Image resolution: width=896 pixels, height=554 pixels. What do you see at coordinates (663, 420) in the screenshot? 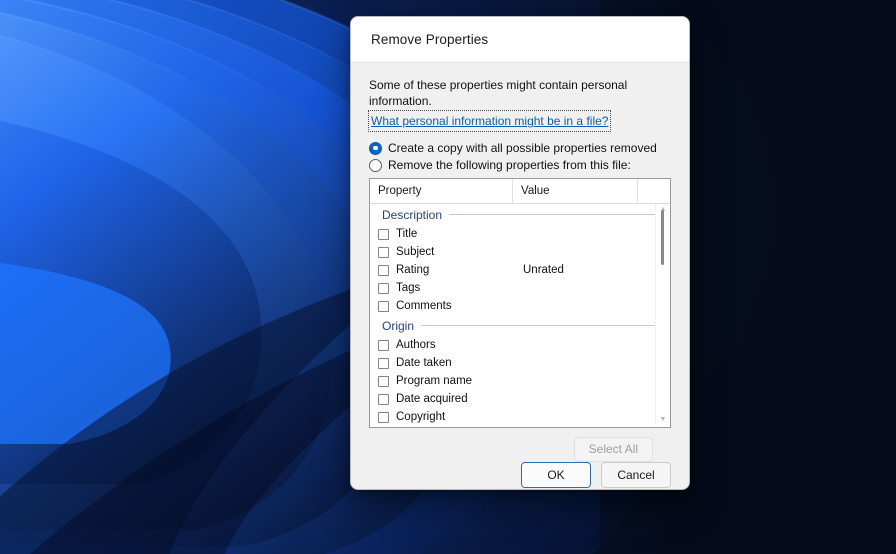
I see `scroll-down-arrow-icon: ▼` at bounding box center [663, 420].